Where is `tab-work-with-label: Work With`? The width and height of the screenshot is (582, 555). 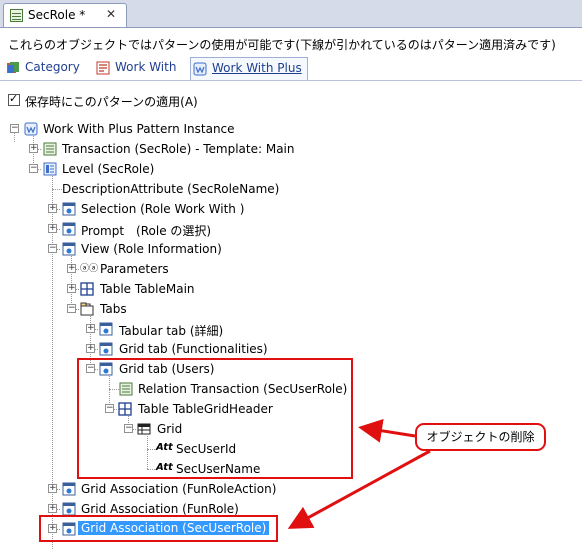 tab-work-with-label: Work With is located at coordinates (146, 67).